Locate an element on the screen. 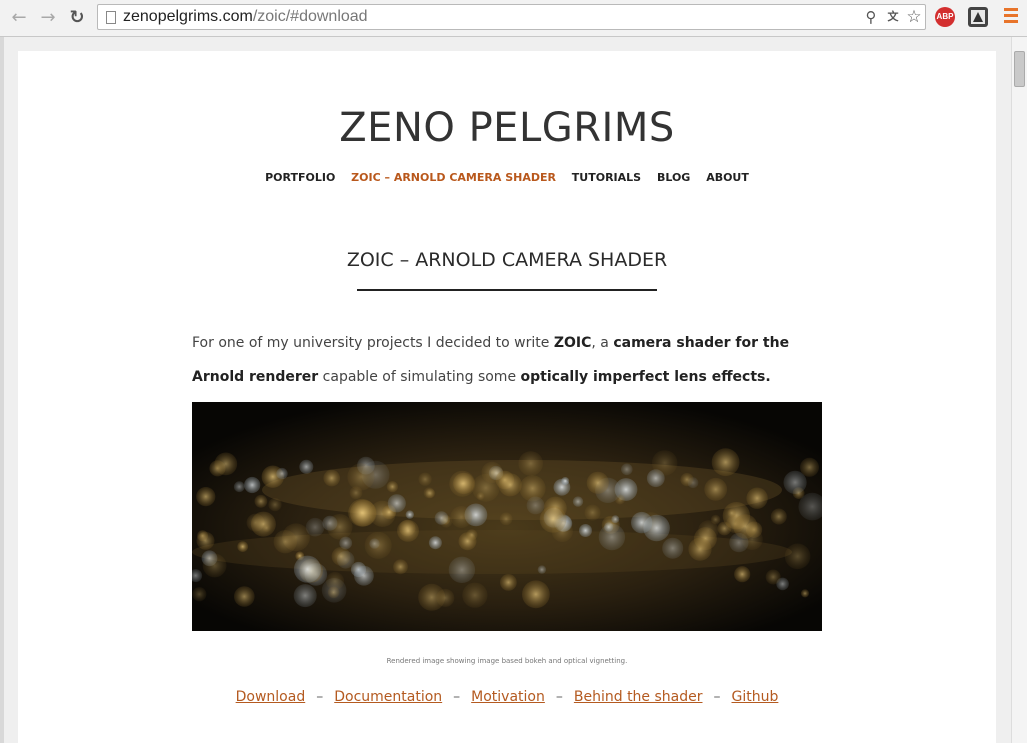  menu-icon is located at coordinates (1011, 17).